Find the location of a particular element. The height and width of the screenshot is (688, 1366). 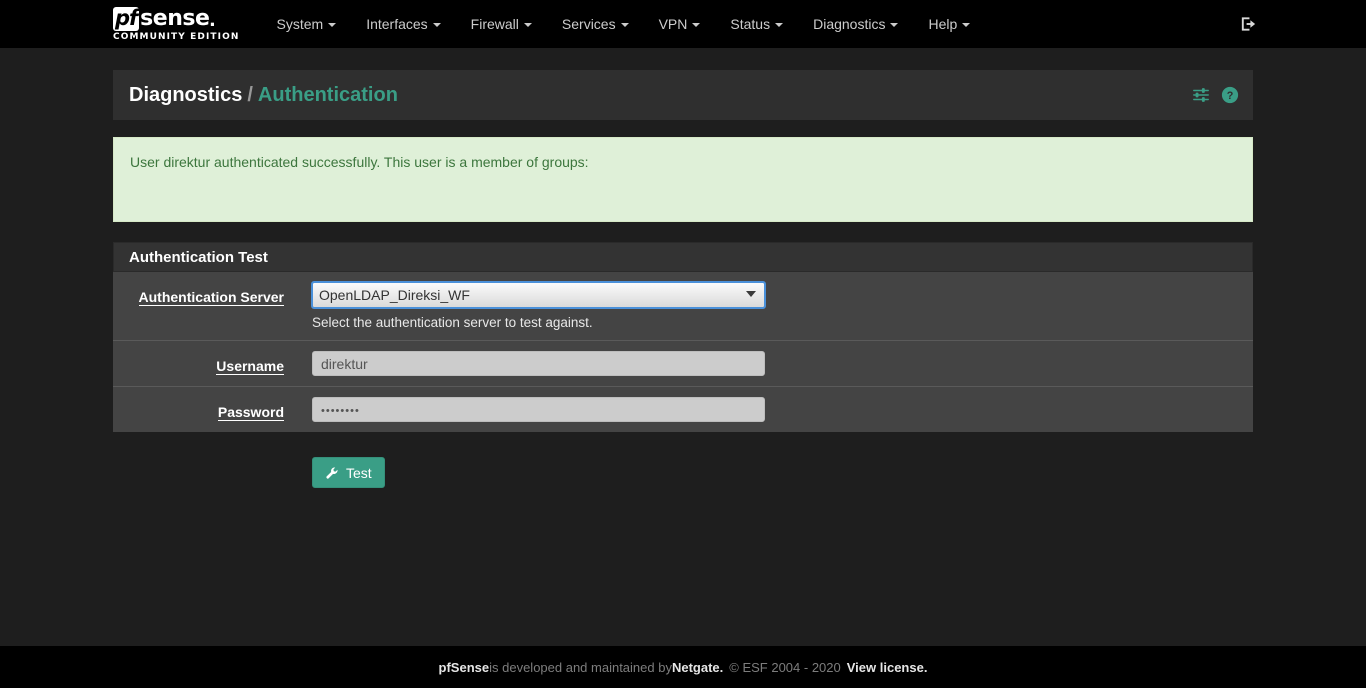

password-input is located at coordinates (538, 409).